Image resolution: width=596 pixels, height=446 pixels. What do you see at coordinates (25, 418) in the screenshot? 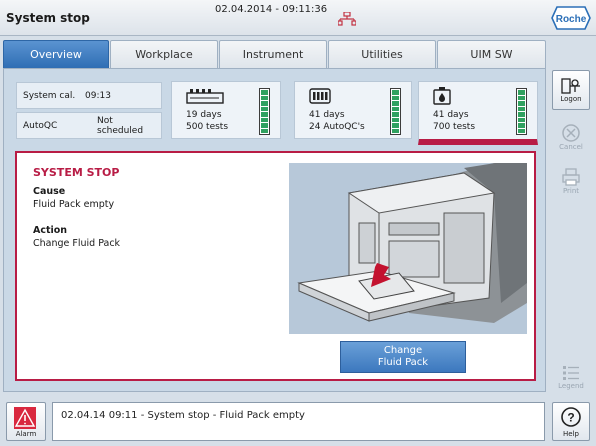
I see `alarm-icon` at bounding box center [25, 418].